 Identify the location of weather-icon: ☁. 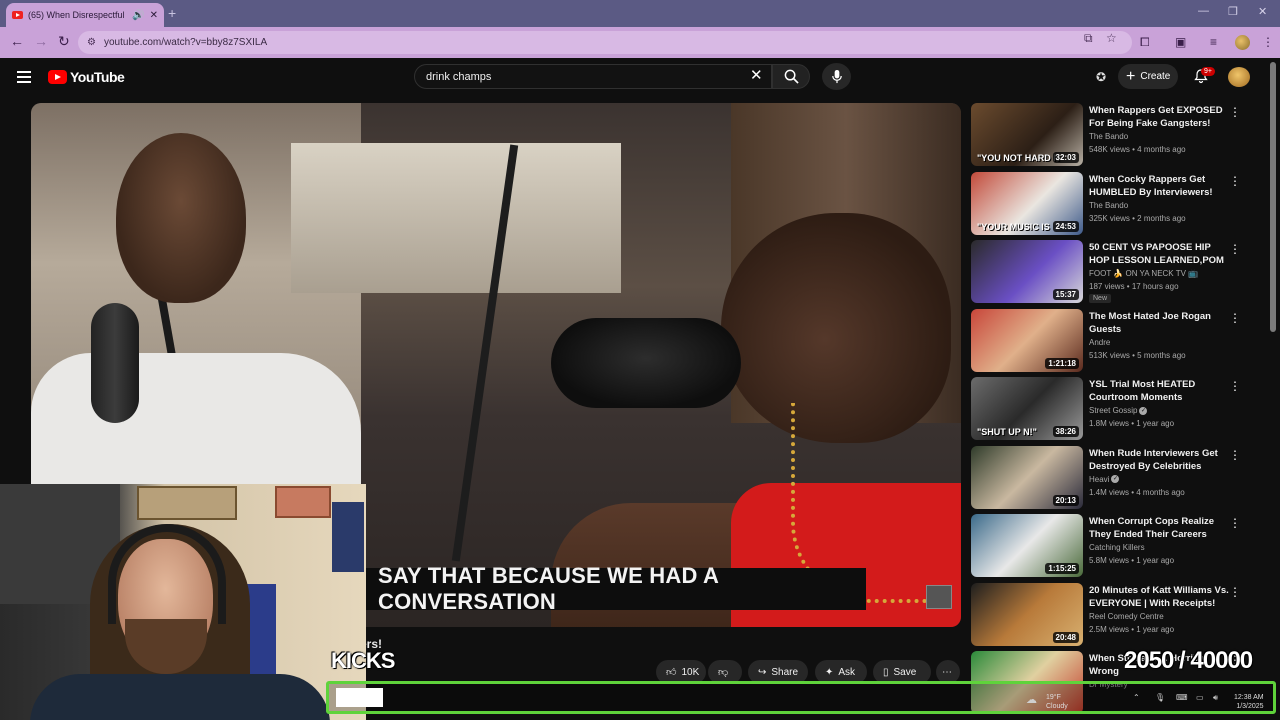
(1031, 699).